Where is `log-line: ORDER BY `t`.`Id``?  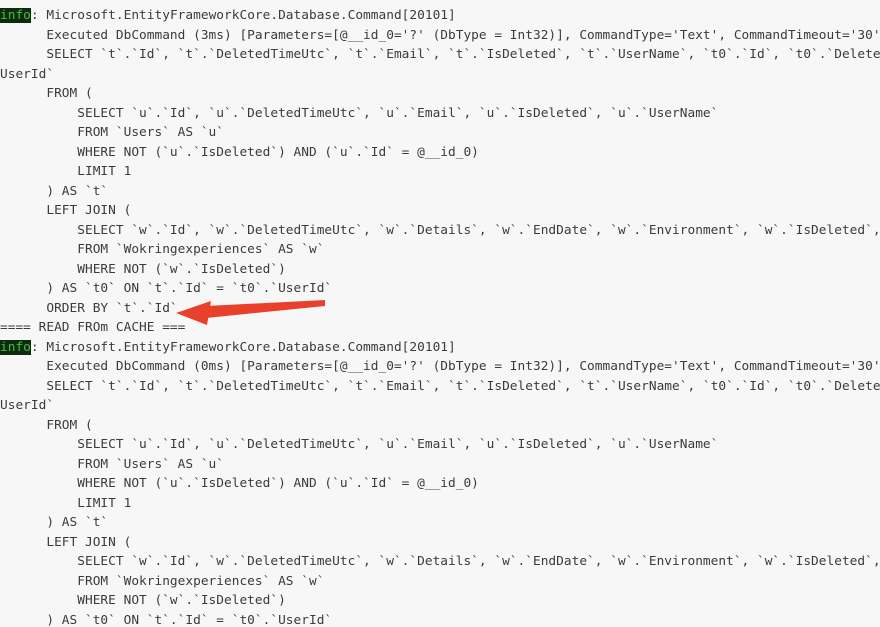
log-line: ORDER BY `t`.`Id` is located at coordinates (440, 309).